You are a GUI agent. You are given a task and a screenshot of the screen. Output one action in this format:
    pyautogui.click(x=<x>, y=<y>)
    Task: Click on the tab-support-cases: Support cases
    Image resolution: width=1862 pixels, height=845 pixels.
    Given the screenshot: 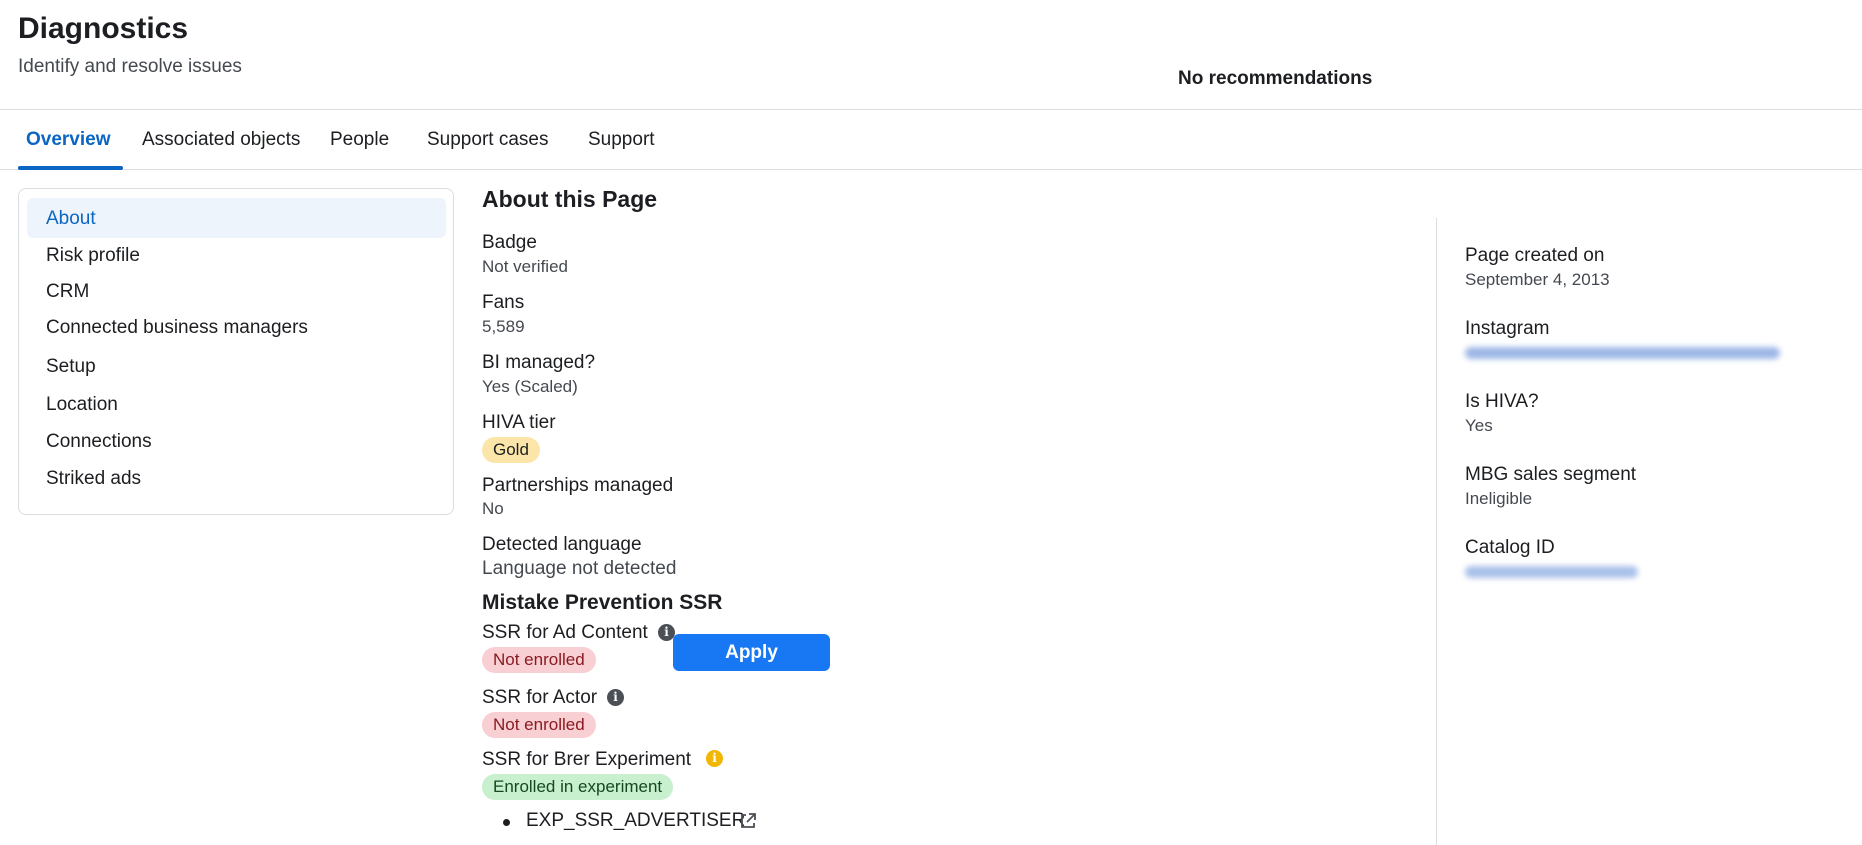 What is the action you would take?
    pyautogui.click(x=487, y=149)
    